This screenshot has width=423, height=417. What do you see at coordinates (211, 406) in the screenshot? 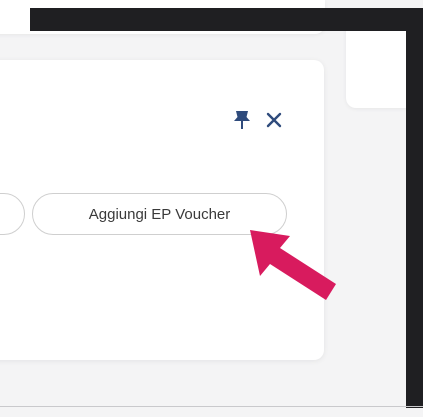
I see `bottom-divider` at bounding box center [211, 406].